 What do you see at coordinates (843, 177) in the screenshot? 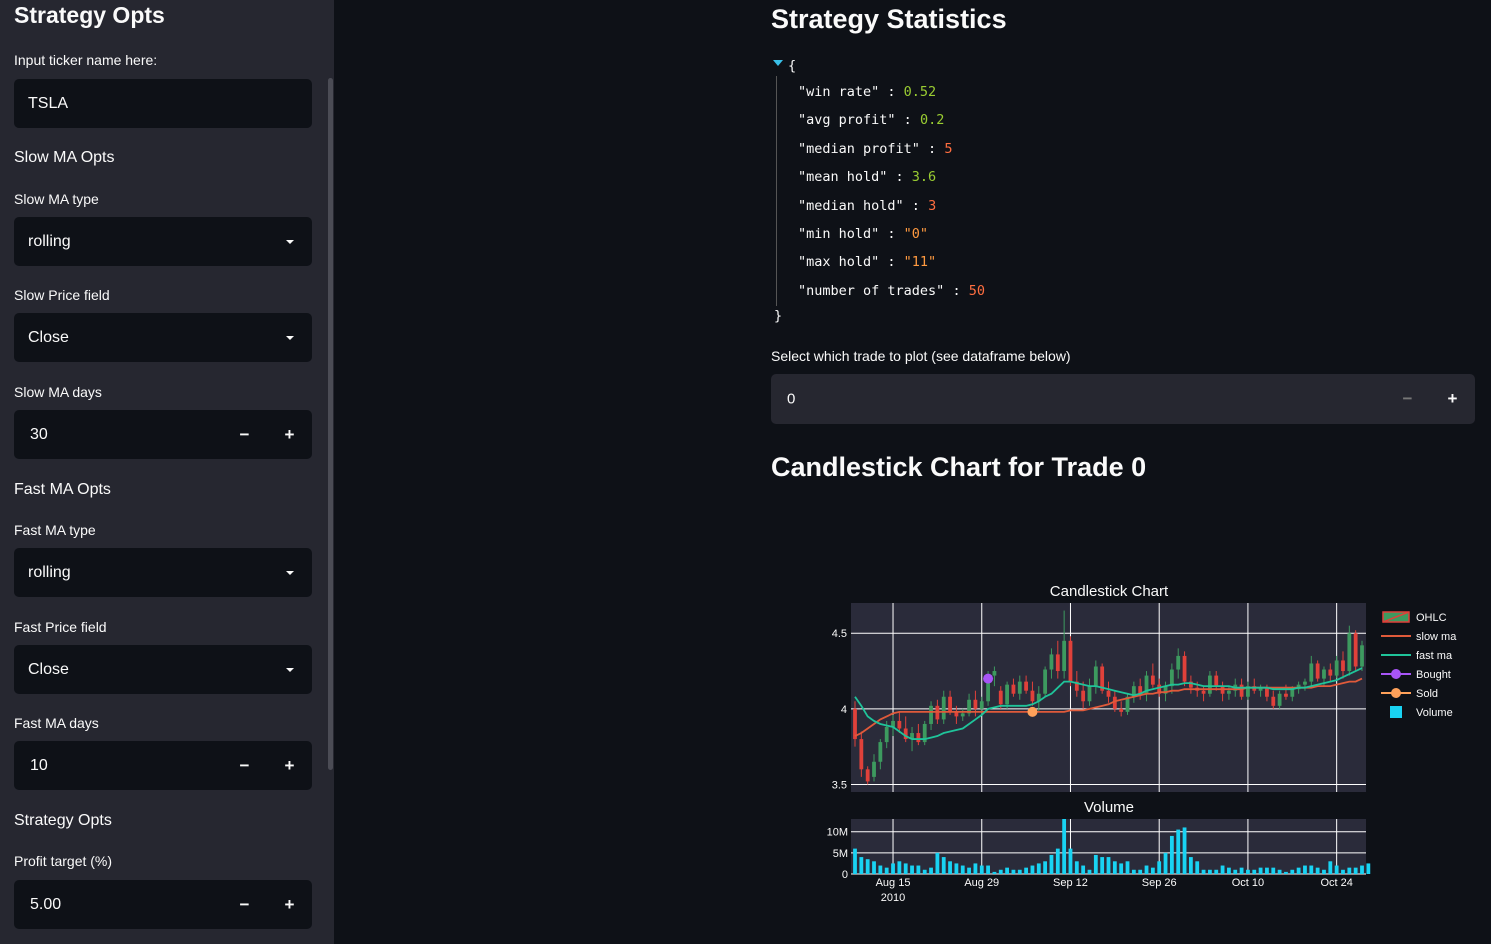
I see `json-key: "mean hold"` at bounding box center [843, 177].